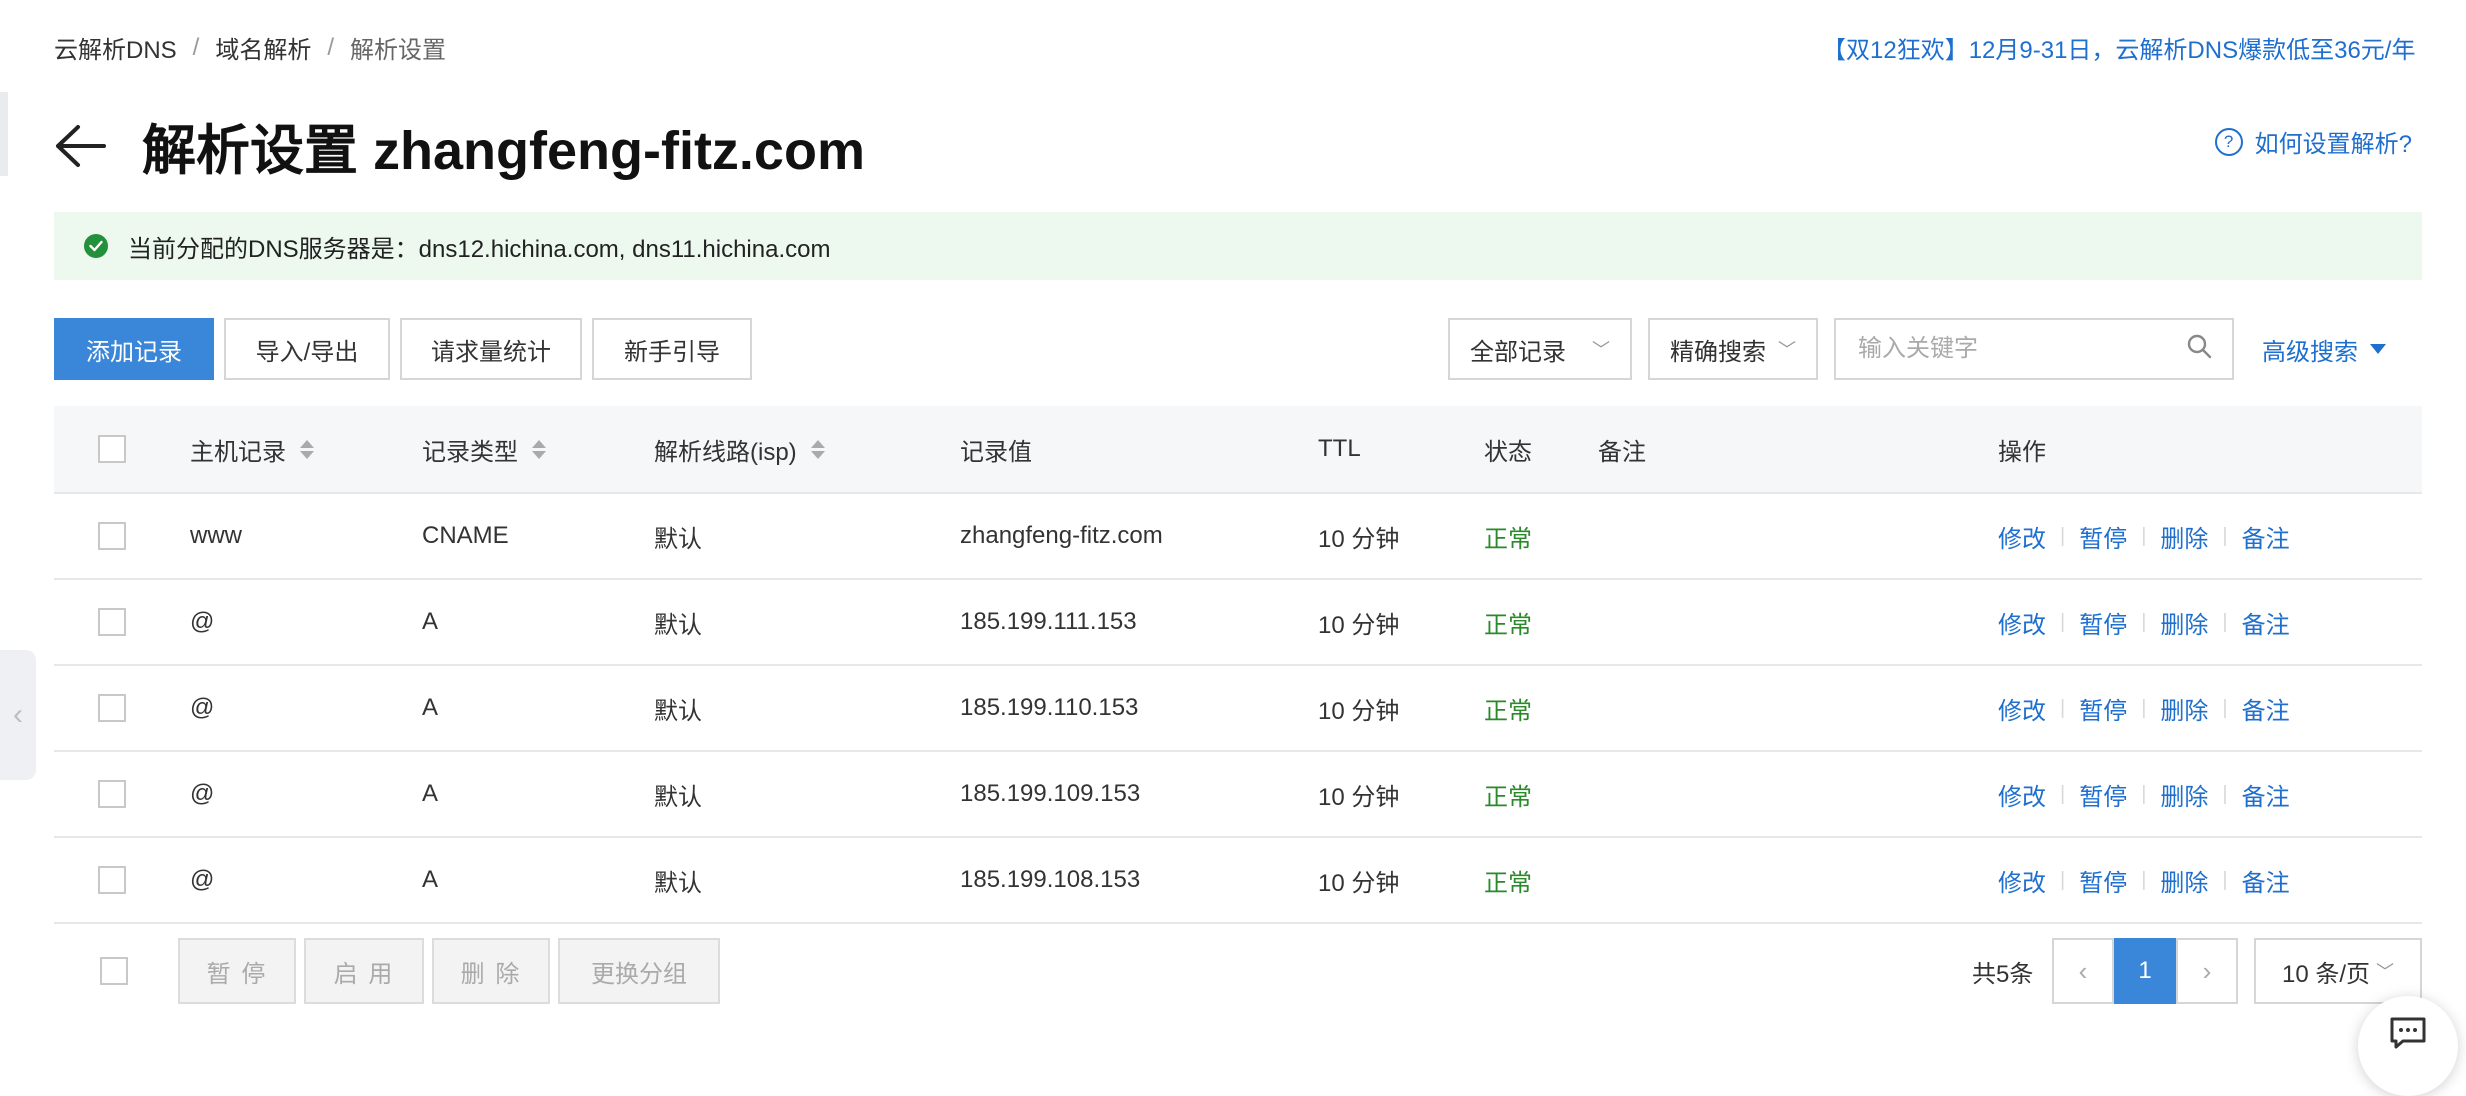 Image resolution: width=2466 pixels, height=1096 pixels. I want to click on breadcrumb-link-dns: 云解析DNS, so click(115, 47).